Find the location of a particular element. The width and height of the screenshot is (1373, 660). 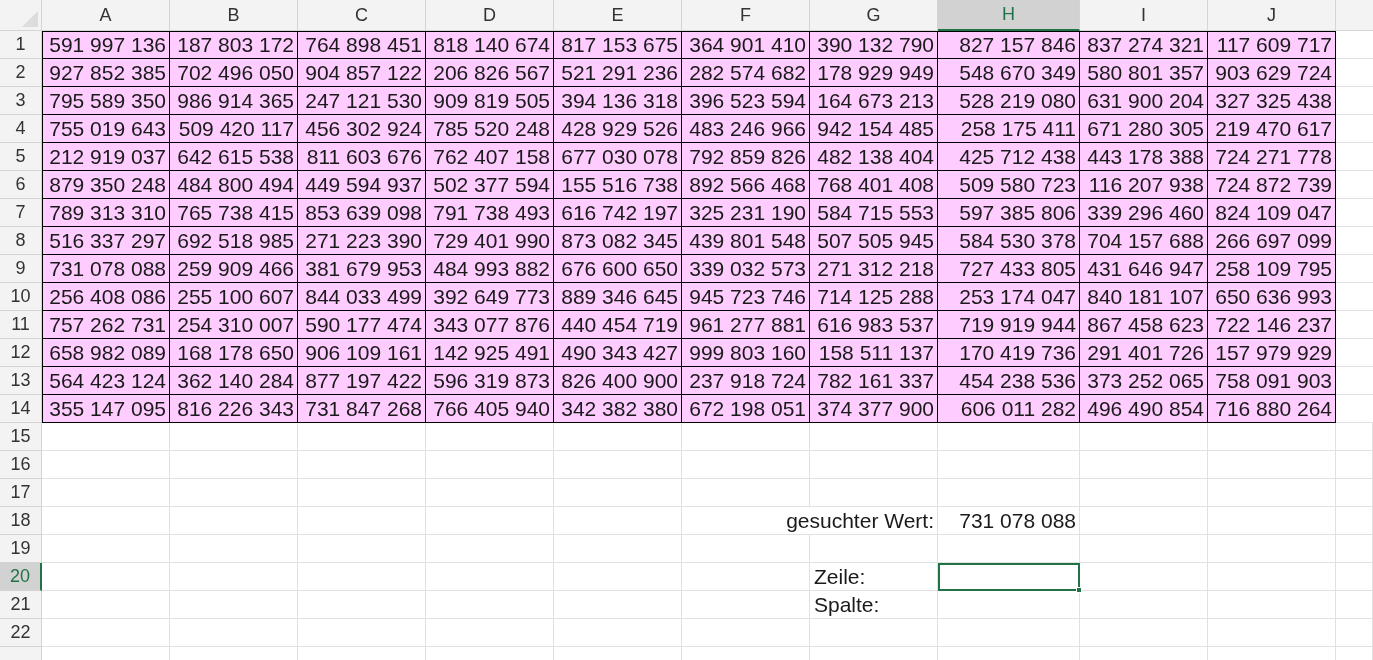

row-header: 15 is located at coordinates (21, 437).